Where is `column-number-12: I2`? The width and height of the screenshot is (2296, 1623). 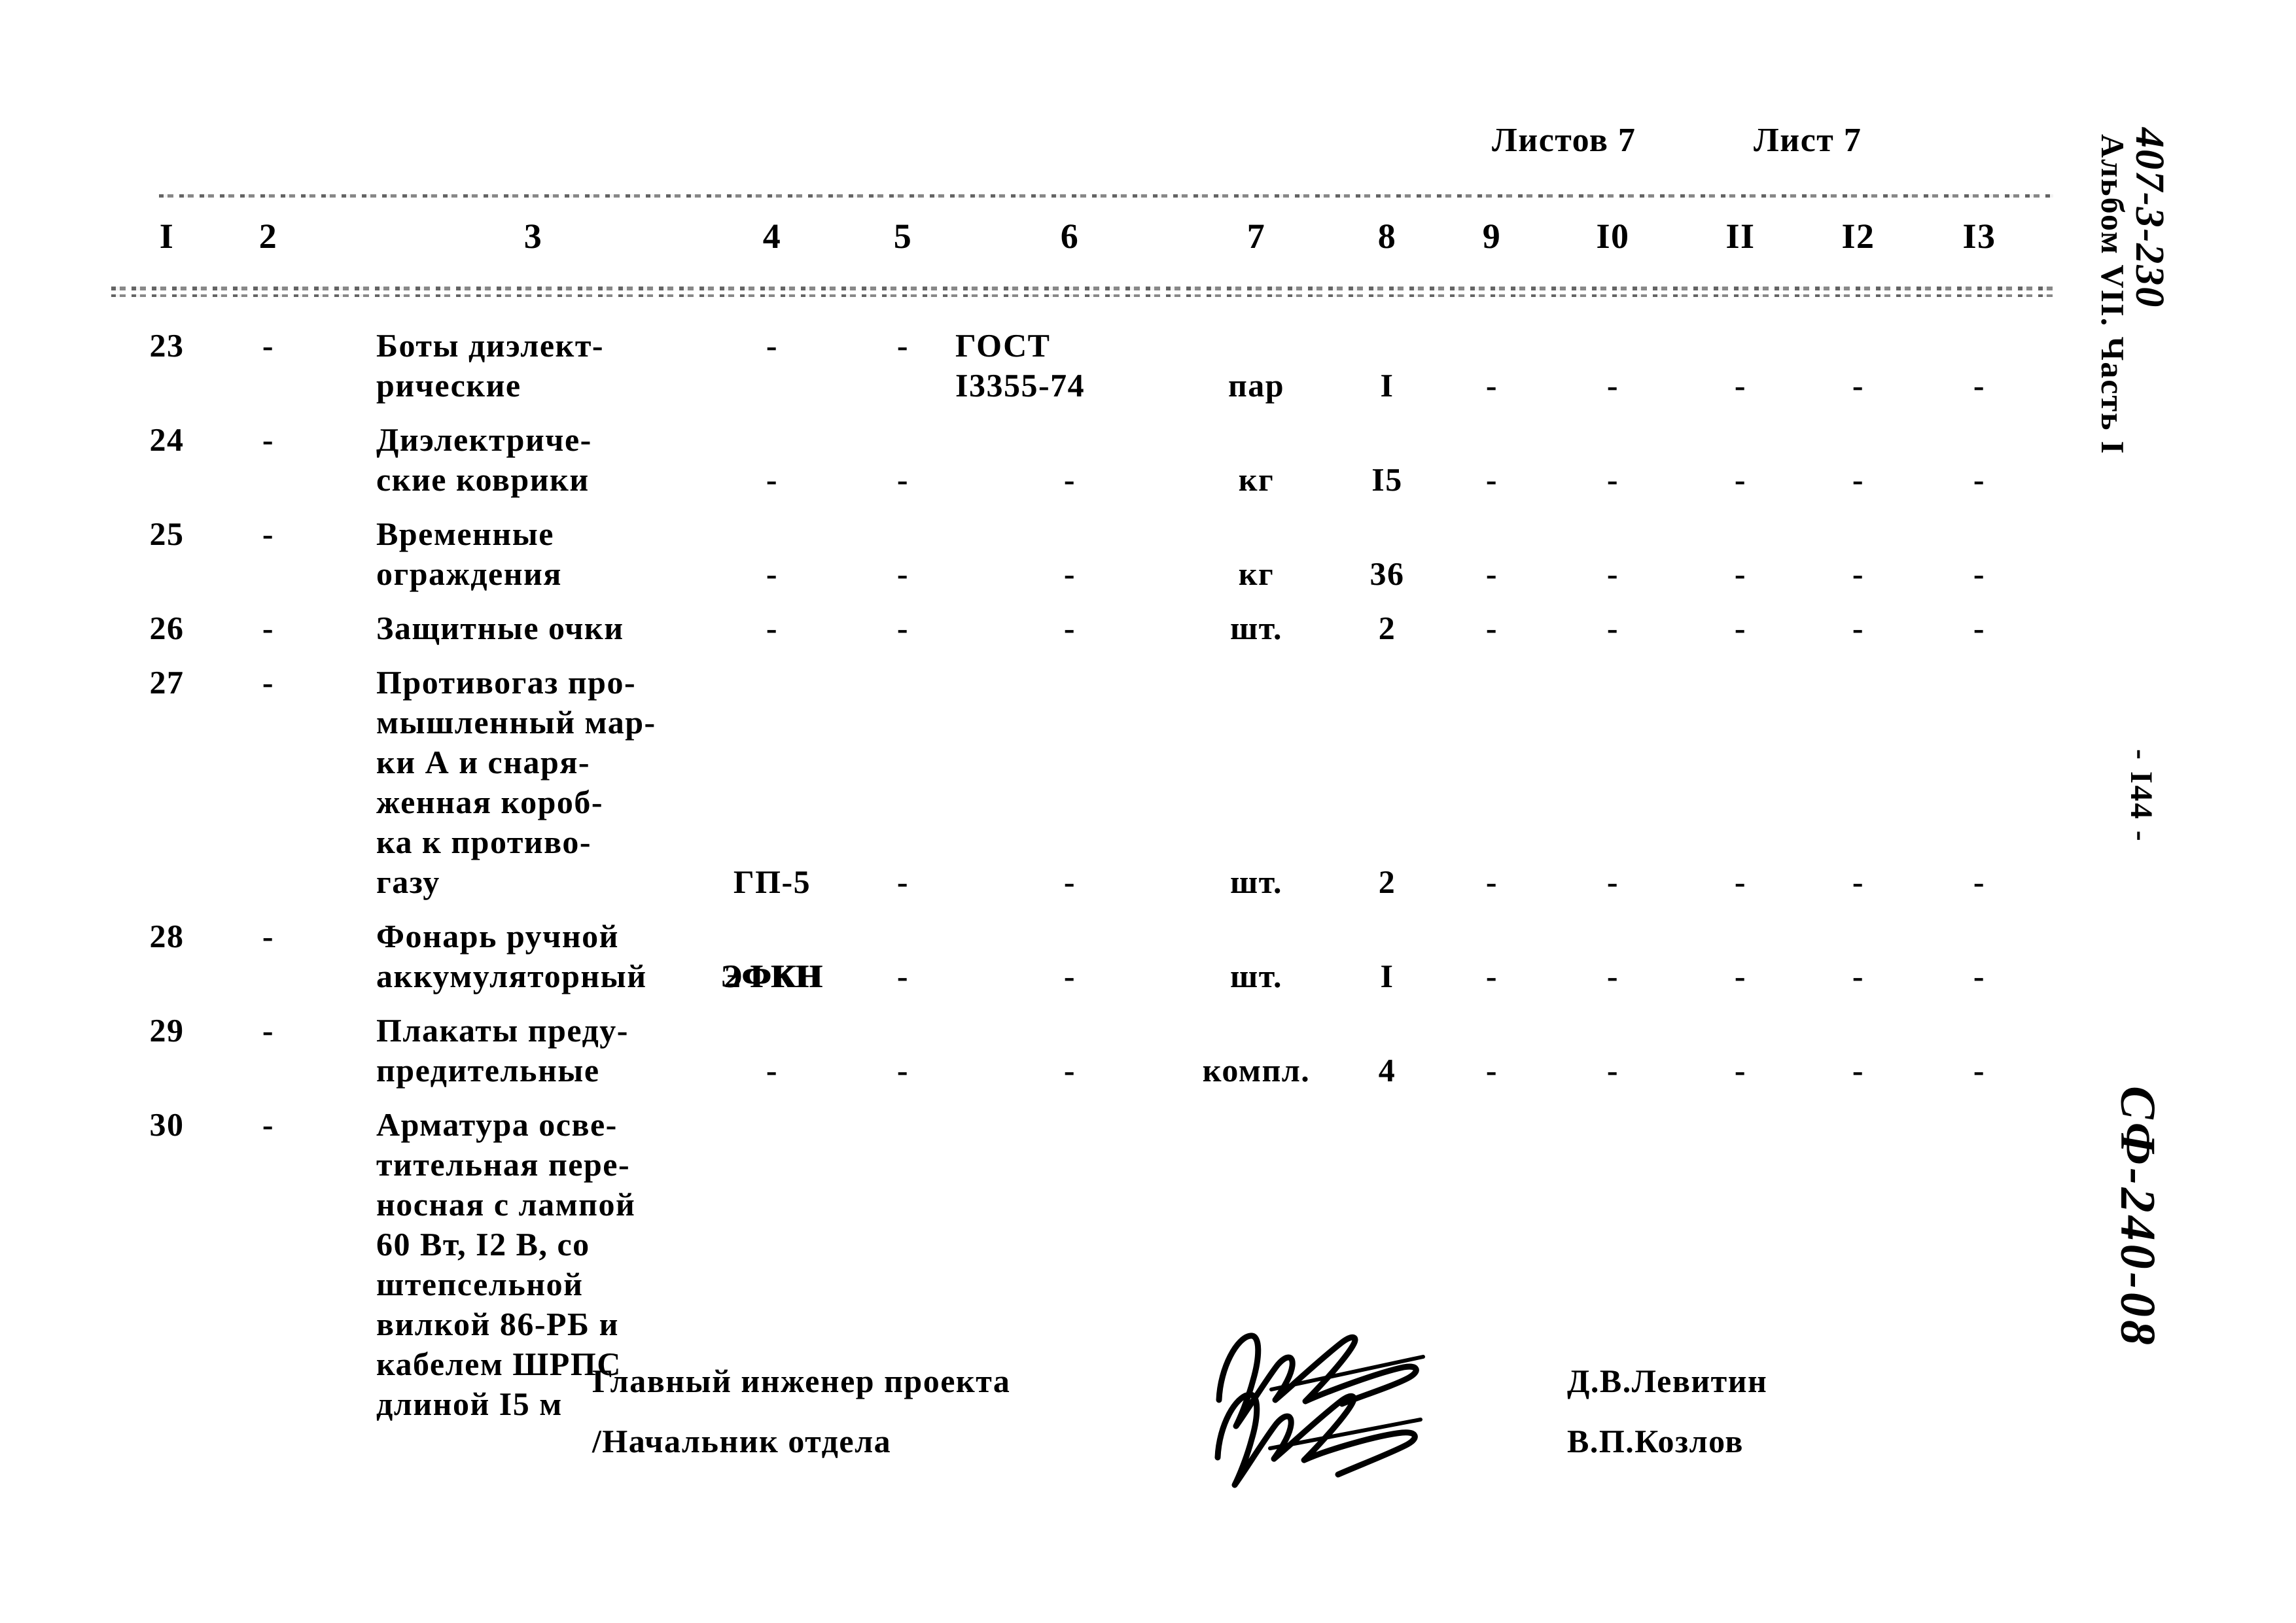
column-number-12: I2 is located at coordinates (1858, 236).